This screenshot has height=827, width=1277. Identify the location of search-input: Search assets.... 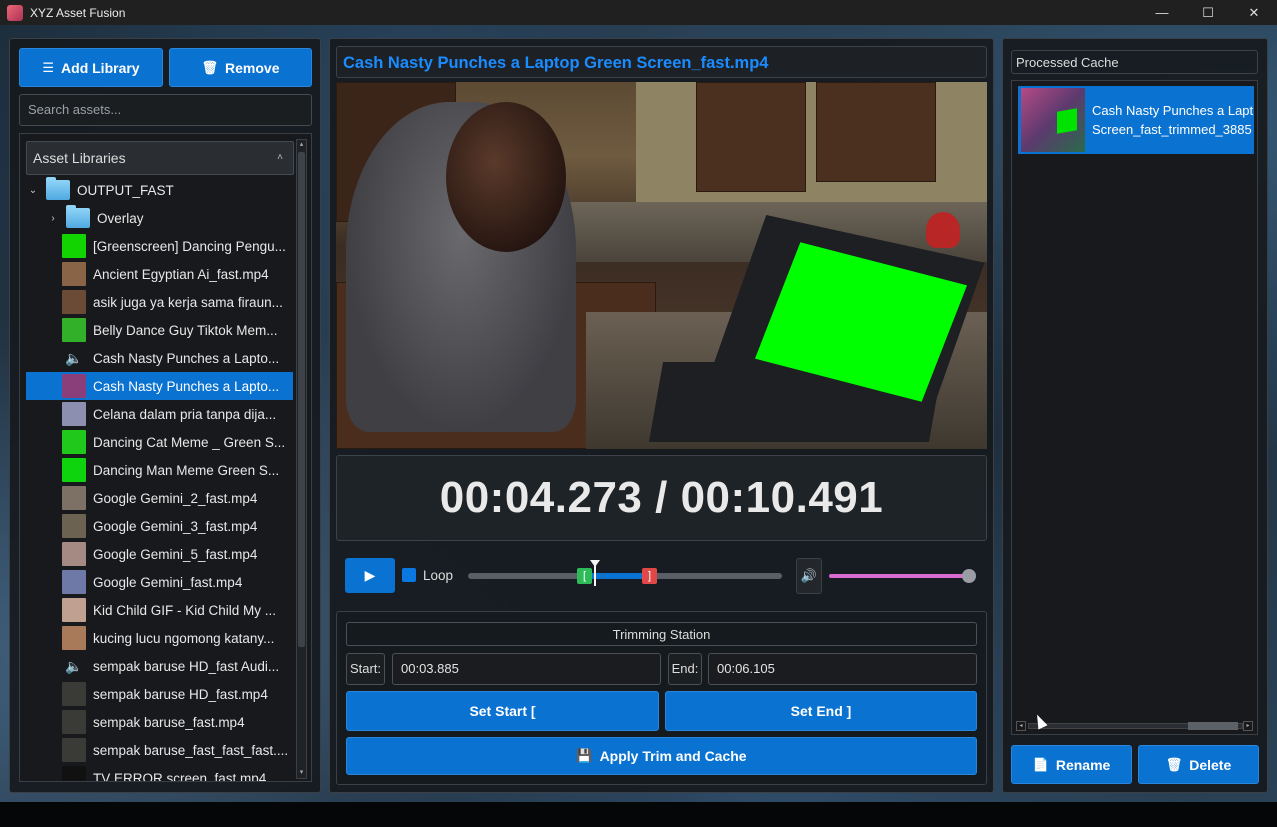
(165, 110).